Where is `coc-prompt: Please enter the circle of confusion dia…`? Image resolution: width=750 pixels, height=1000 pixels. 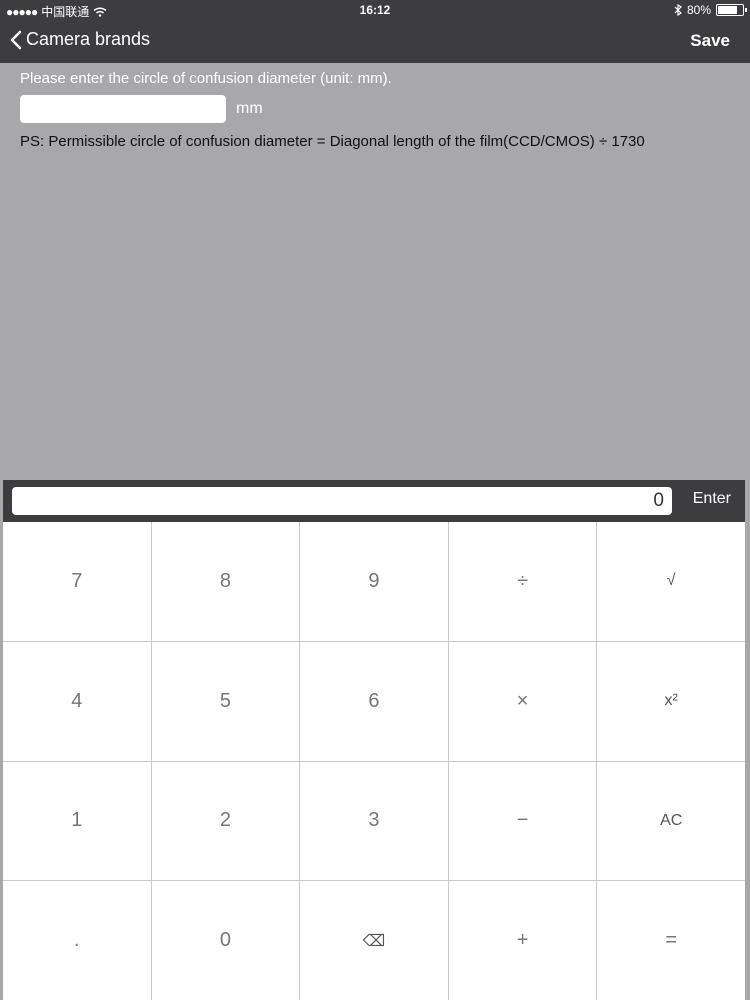 coc-prompt: Please enter the circle of confusion dia… is located at coordinates (206, 78).